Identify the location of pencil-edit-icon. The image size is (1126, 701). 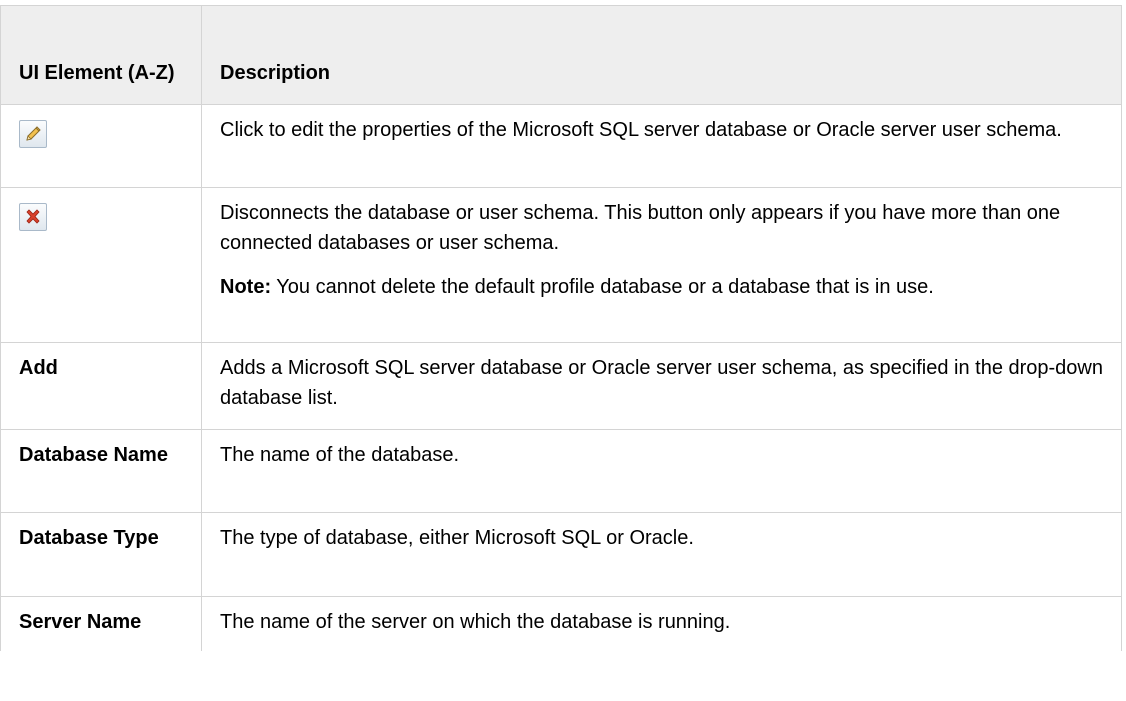
(33, 134).